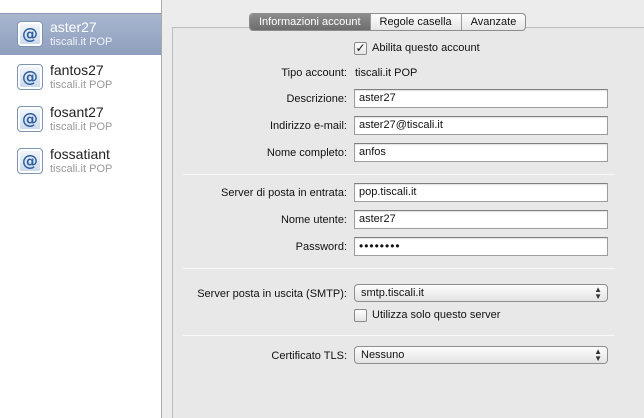 Image resolution: width=644 pixels, height=418 pixels. What do you see at coordinates (77, 70) in the screenshot?
I see `account-name: fantos27` at bounding box center [77, 70].